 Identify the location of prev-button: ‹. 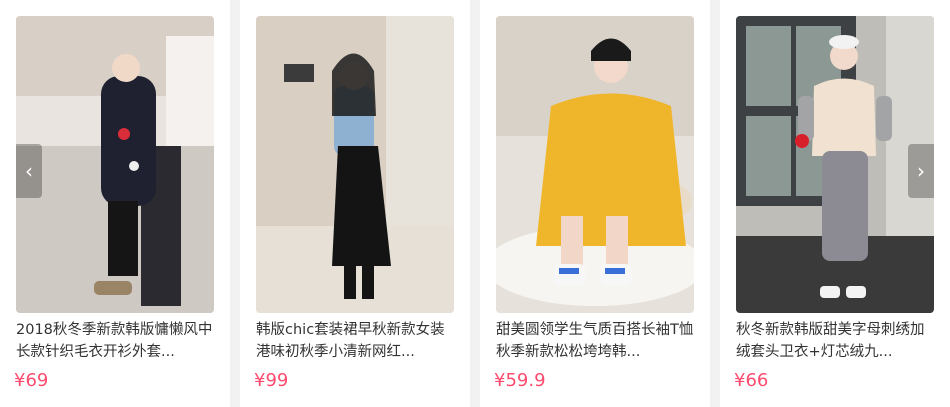
(29, 171).